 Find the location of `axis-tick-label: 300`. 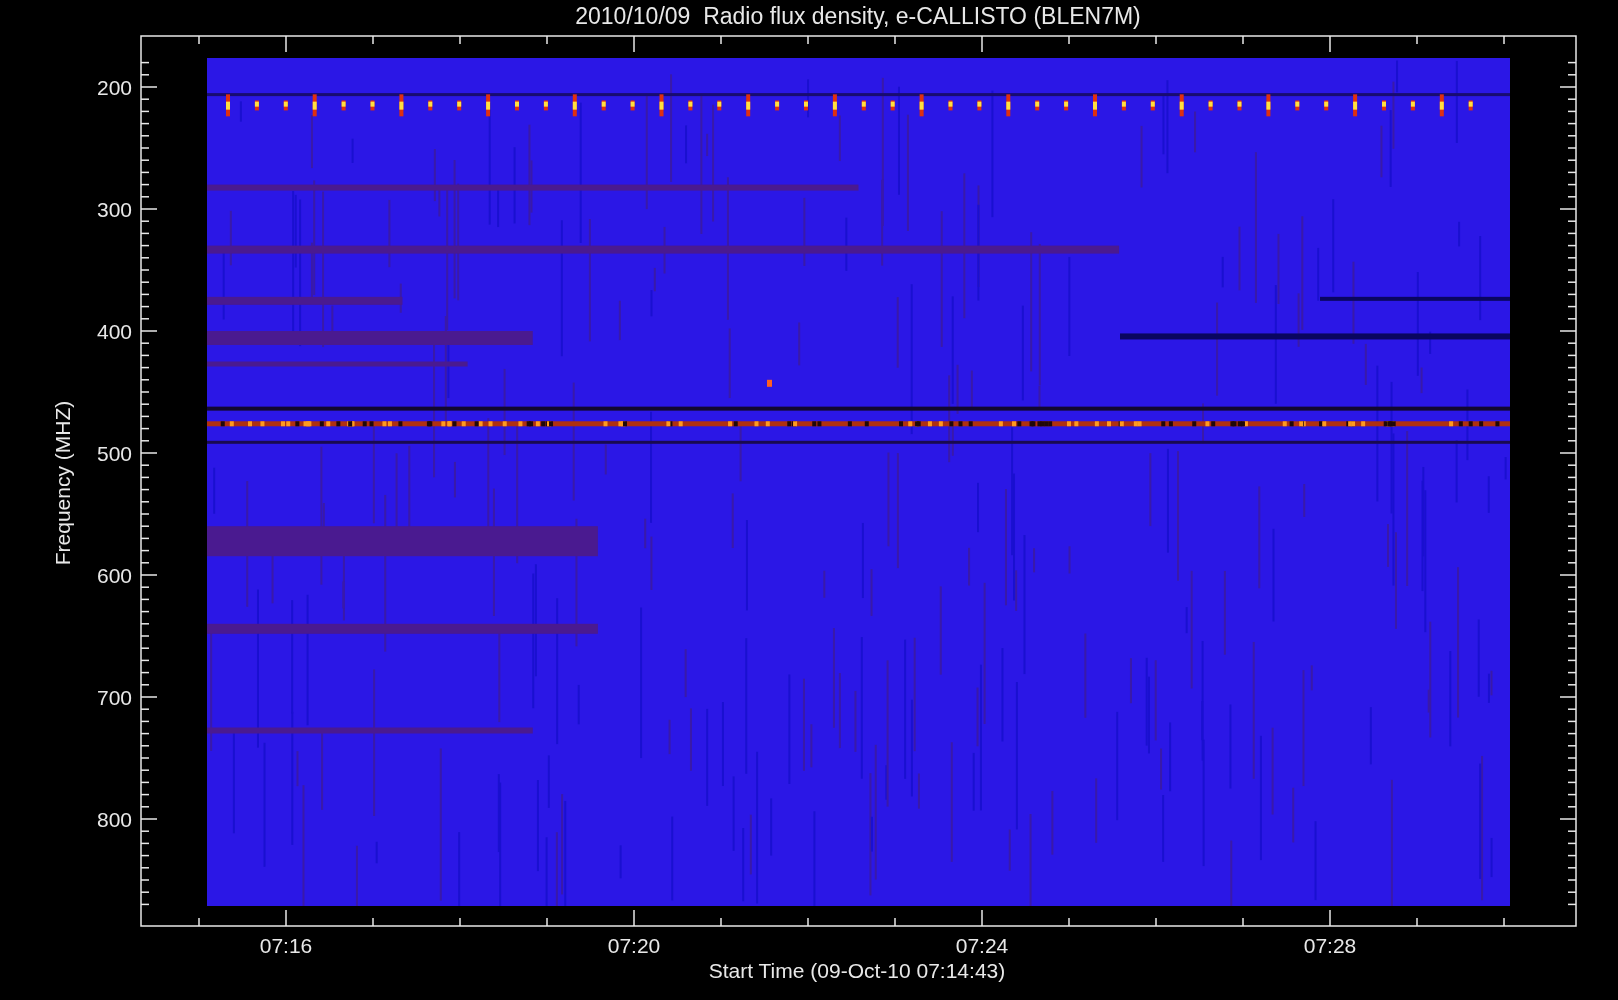

axis-tick-label: 300 is located at coordinates (114, 209).